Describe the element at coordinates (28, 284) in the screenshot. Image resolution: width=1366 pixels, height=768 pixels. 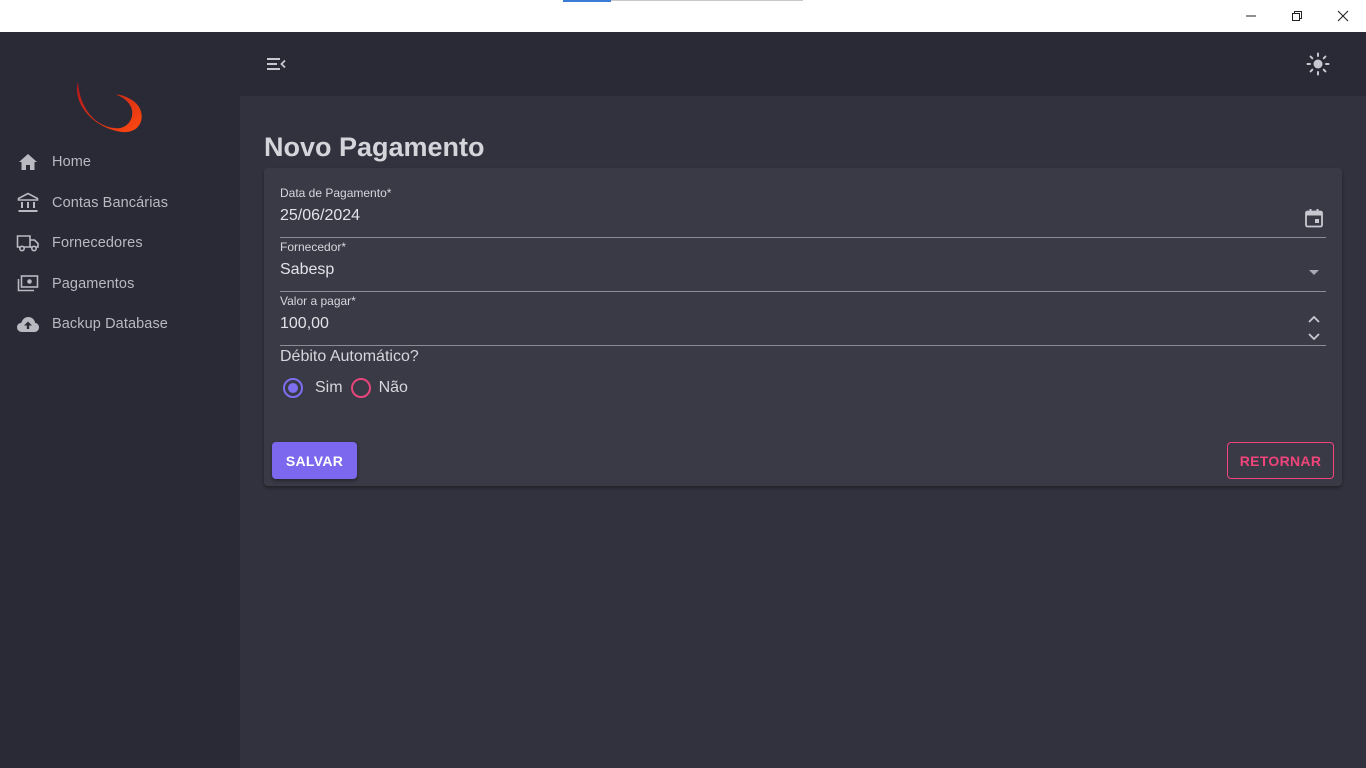
I see `payments-icon` at that location.